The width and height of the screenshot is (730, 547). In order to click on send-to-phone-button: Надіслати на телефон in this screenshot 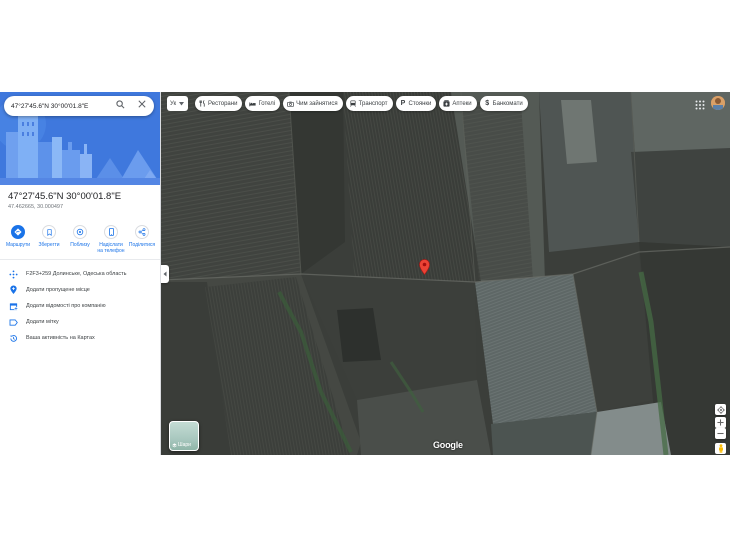, I will do `click(111, 239)`.